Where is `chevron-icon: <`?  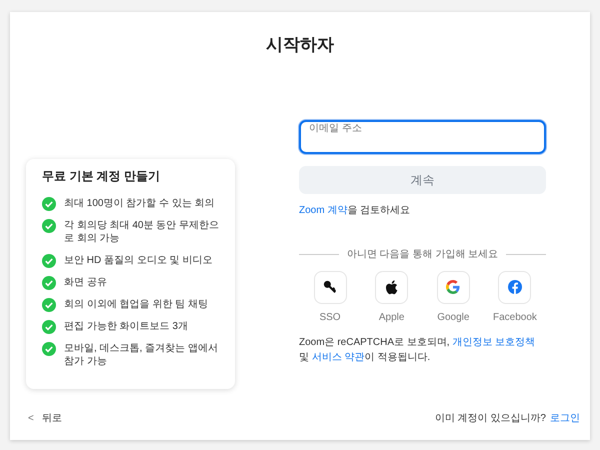
chevron-icon: < is located at coordinates (31, 418).